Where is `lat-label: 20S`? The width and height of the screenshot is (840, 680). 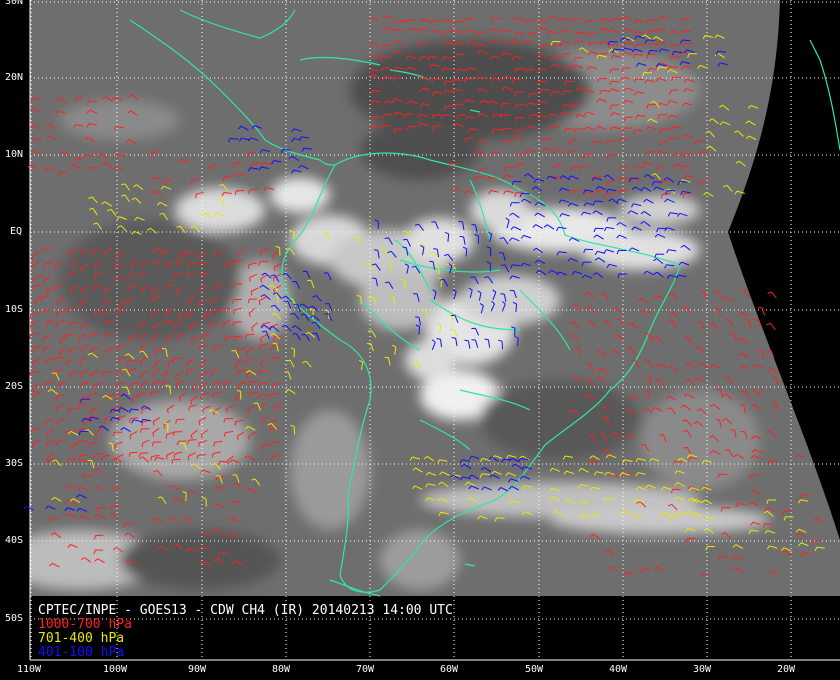 lat-label: 20S is located at coordinates (14, 386).